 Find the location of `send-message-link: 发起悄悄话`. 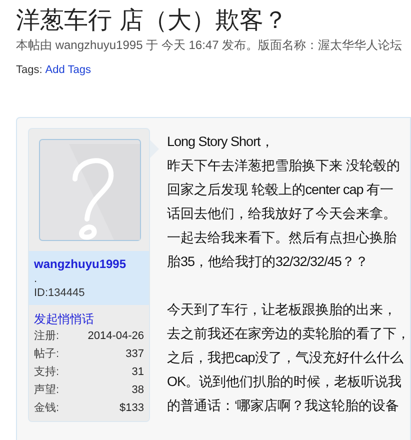

send-message-link: 发起悄悄话 is located at coordinates (89, 318).